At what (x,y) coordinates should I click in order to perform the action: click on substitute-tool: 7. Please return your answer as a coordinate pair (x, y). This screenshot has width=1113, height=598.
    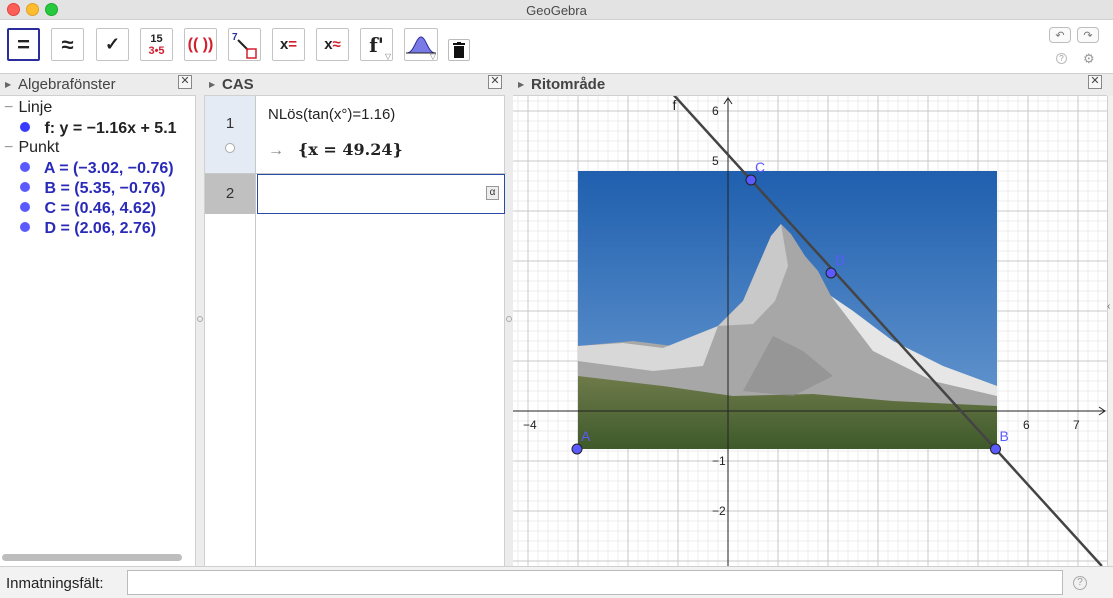
    Looking at the image, I should click on (244, 44).